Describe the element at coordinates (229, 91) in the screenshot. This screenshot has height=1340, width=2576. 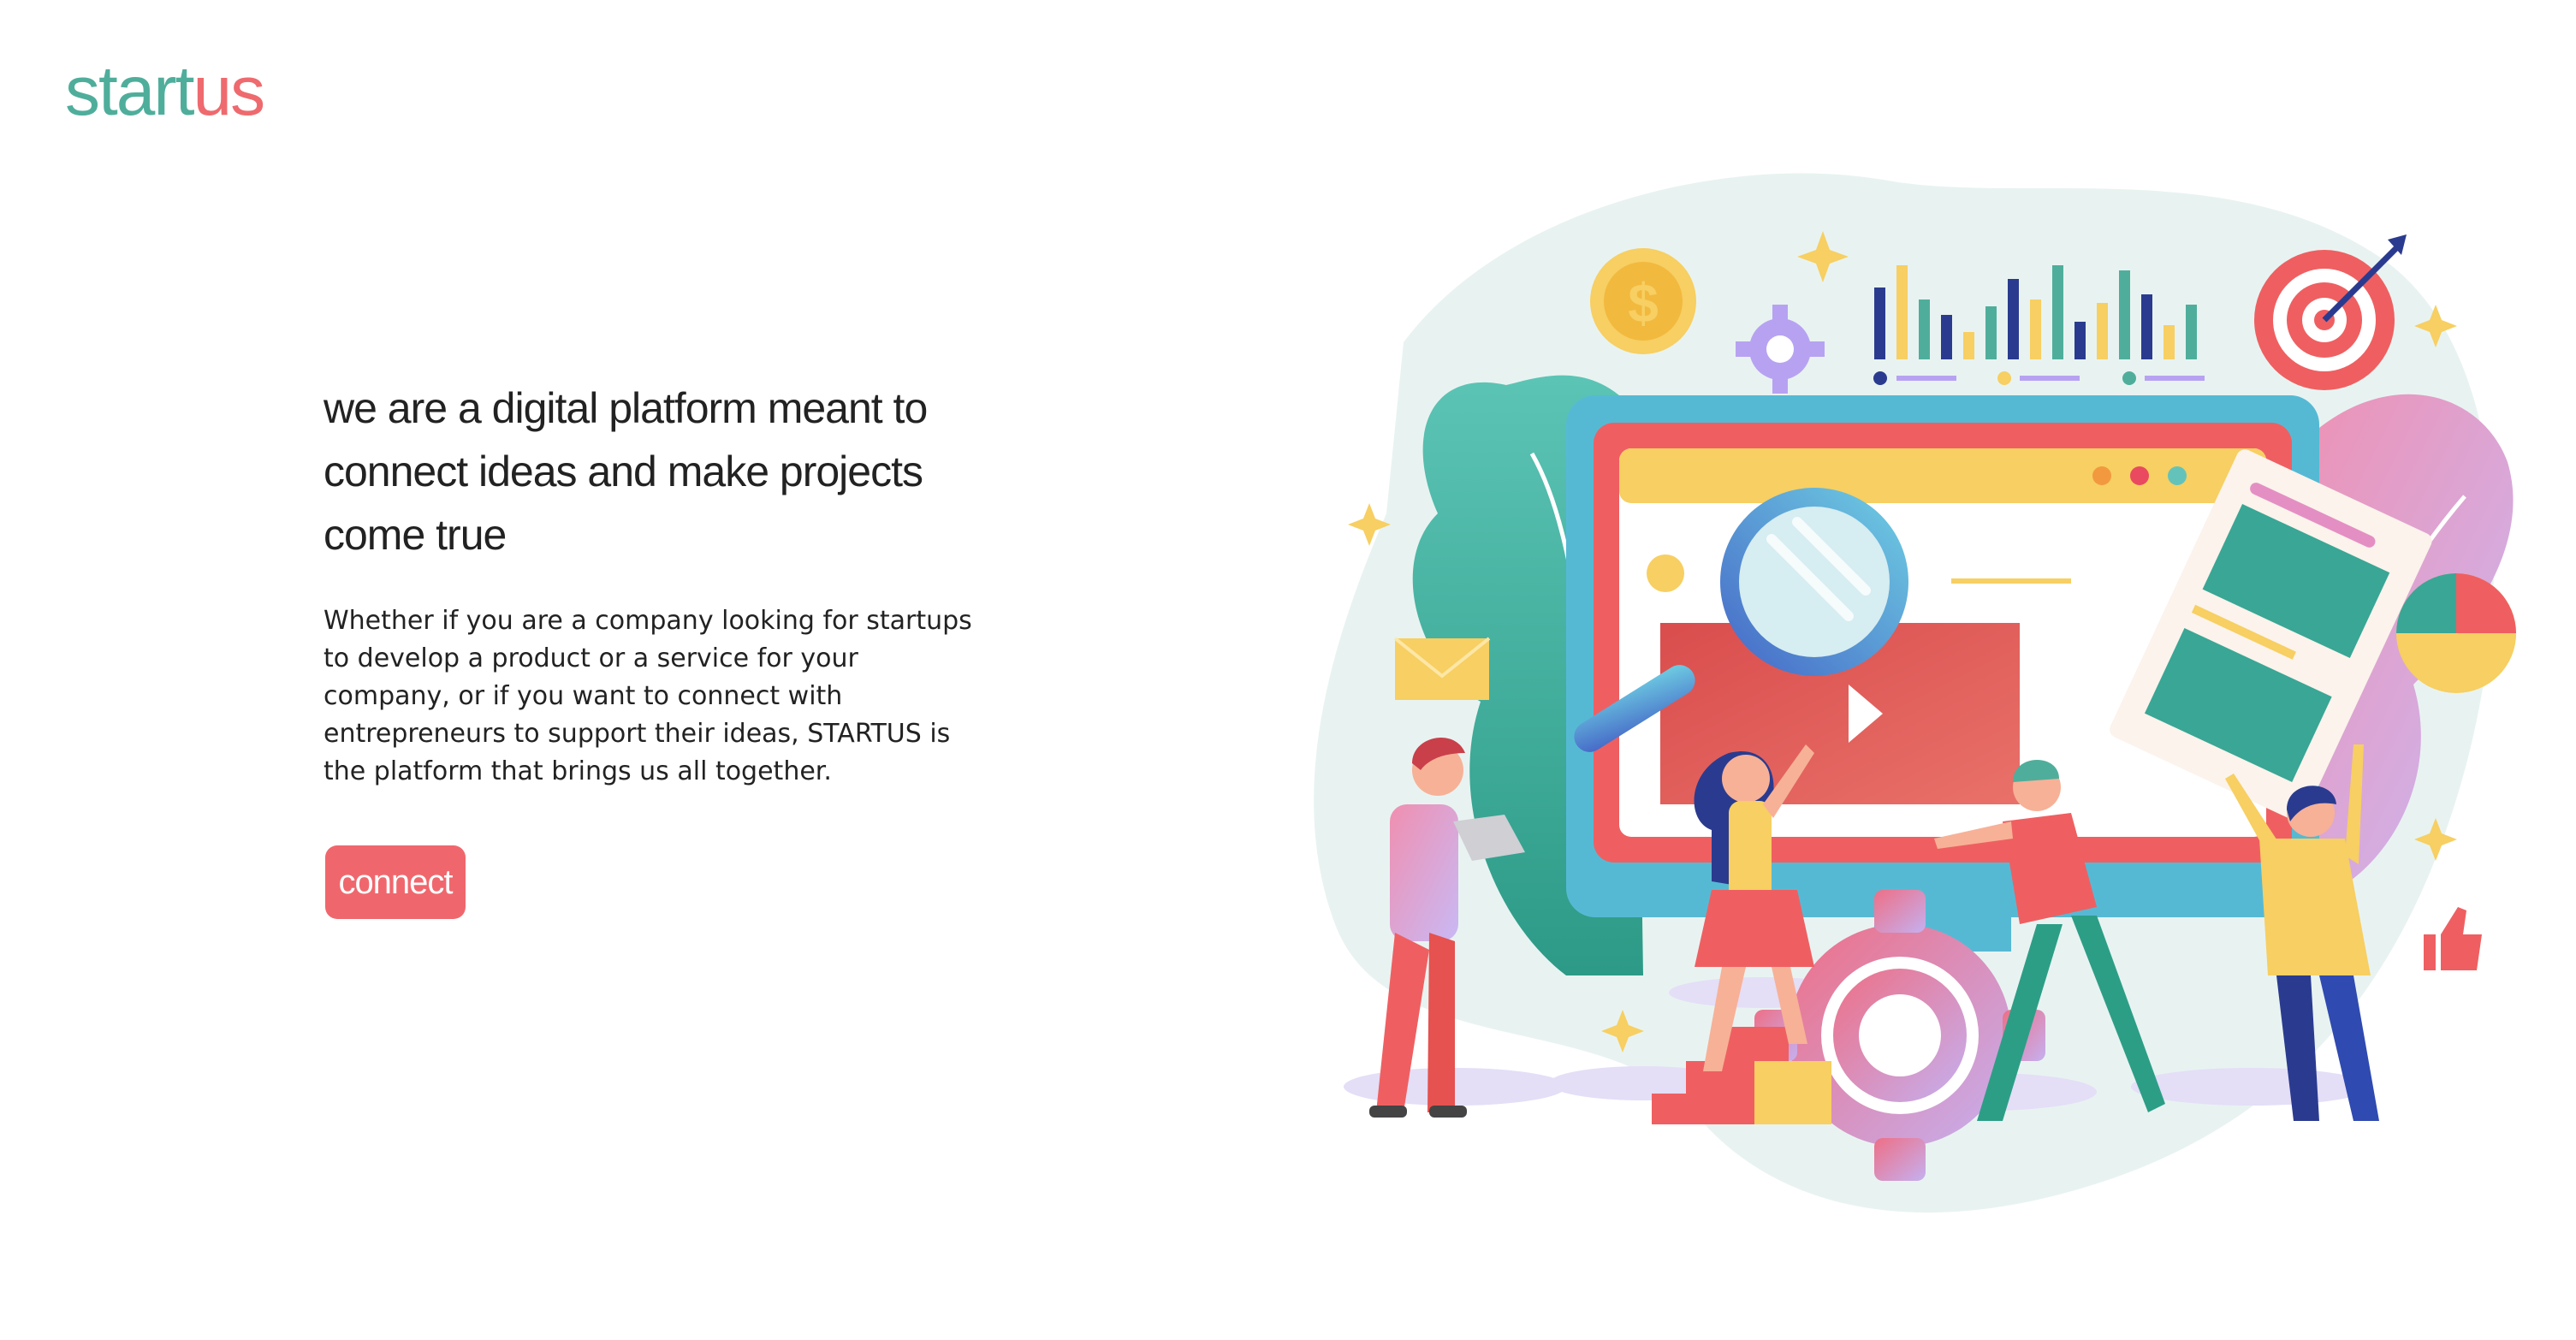
I see `logo-text-us: us` at that location.